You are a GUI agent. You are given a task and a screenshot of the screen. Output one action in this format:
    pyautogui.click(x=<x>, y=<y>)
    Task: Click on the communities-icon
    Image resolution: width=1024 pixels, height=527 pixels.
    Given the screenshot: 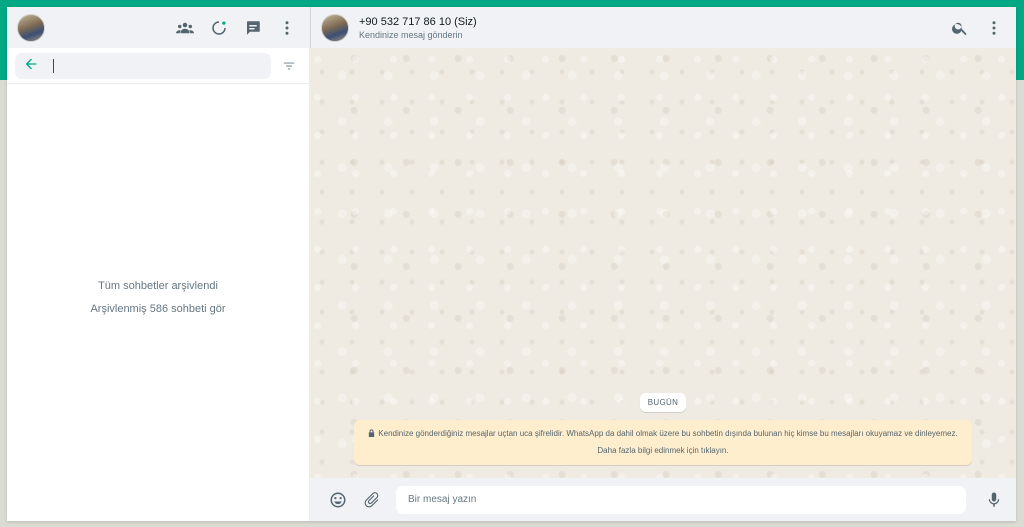 What is the action you would take?
    pyautogui.click(x=185, y=28)
    